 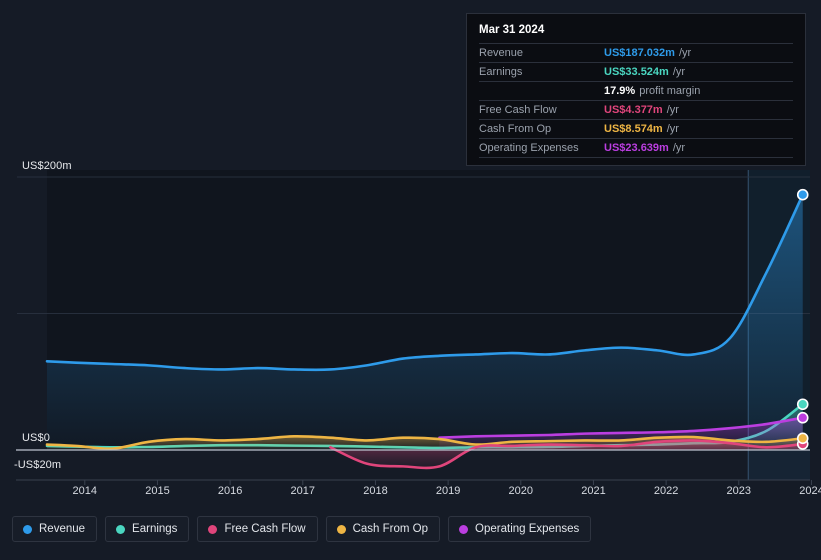 I want to click on tooltip-footer-rule, so click(x=636, y=158).